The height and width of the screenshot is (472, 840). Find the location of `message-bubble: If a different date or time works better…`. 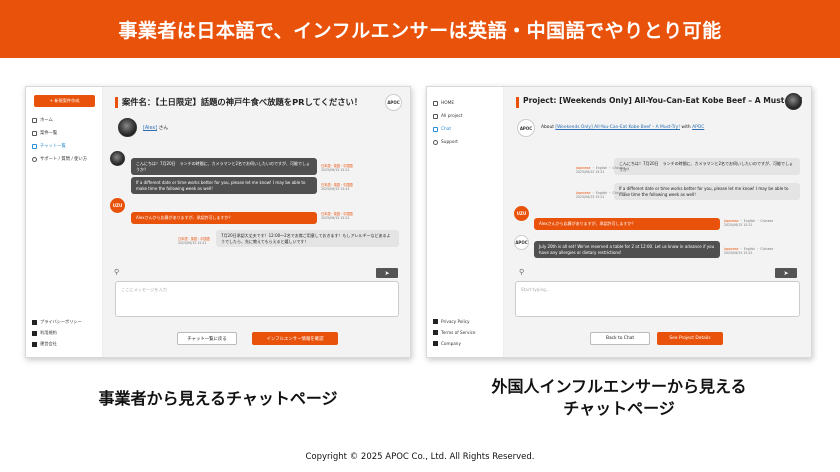

message-bubble: If a different date or time works better… is located at coordinates (224, 186).